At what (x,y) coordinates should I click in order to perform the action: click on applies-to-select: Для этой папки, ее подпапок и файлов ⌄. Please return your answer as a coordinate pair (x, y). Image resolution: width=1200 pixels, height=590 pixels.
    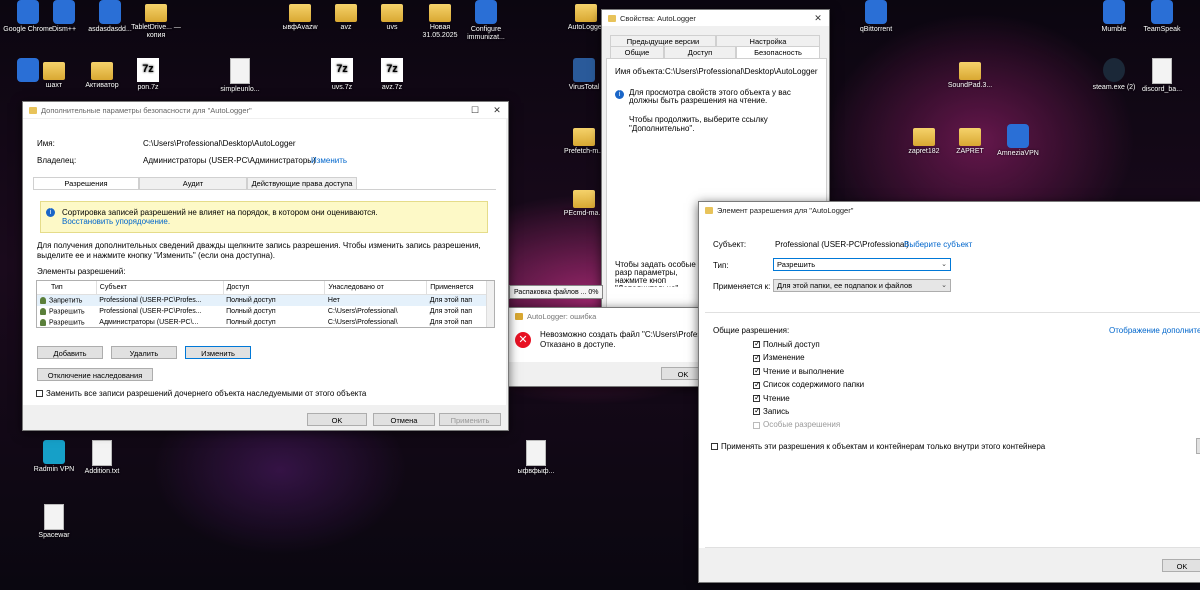
    Looking at the image, I should click on (862, 285).